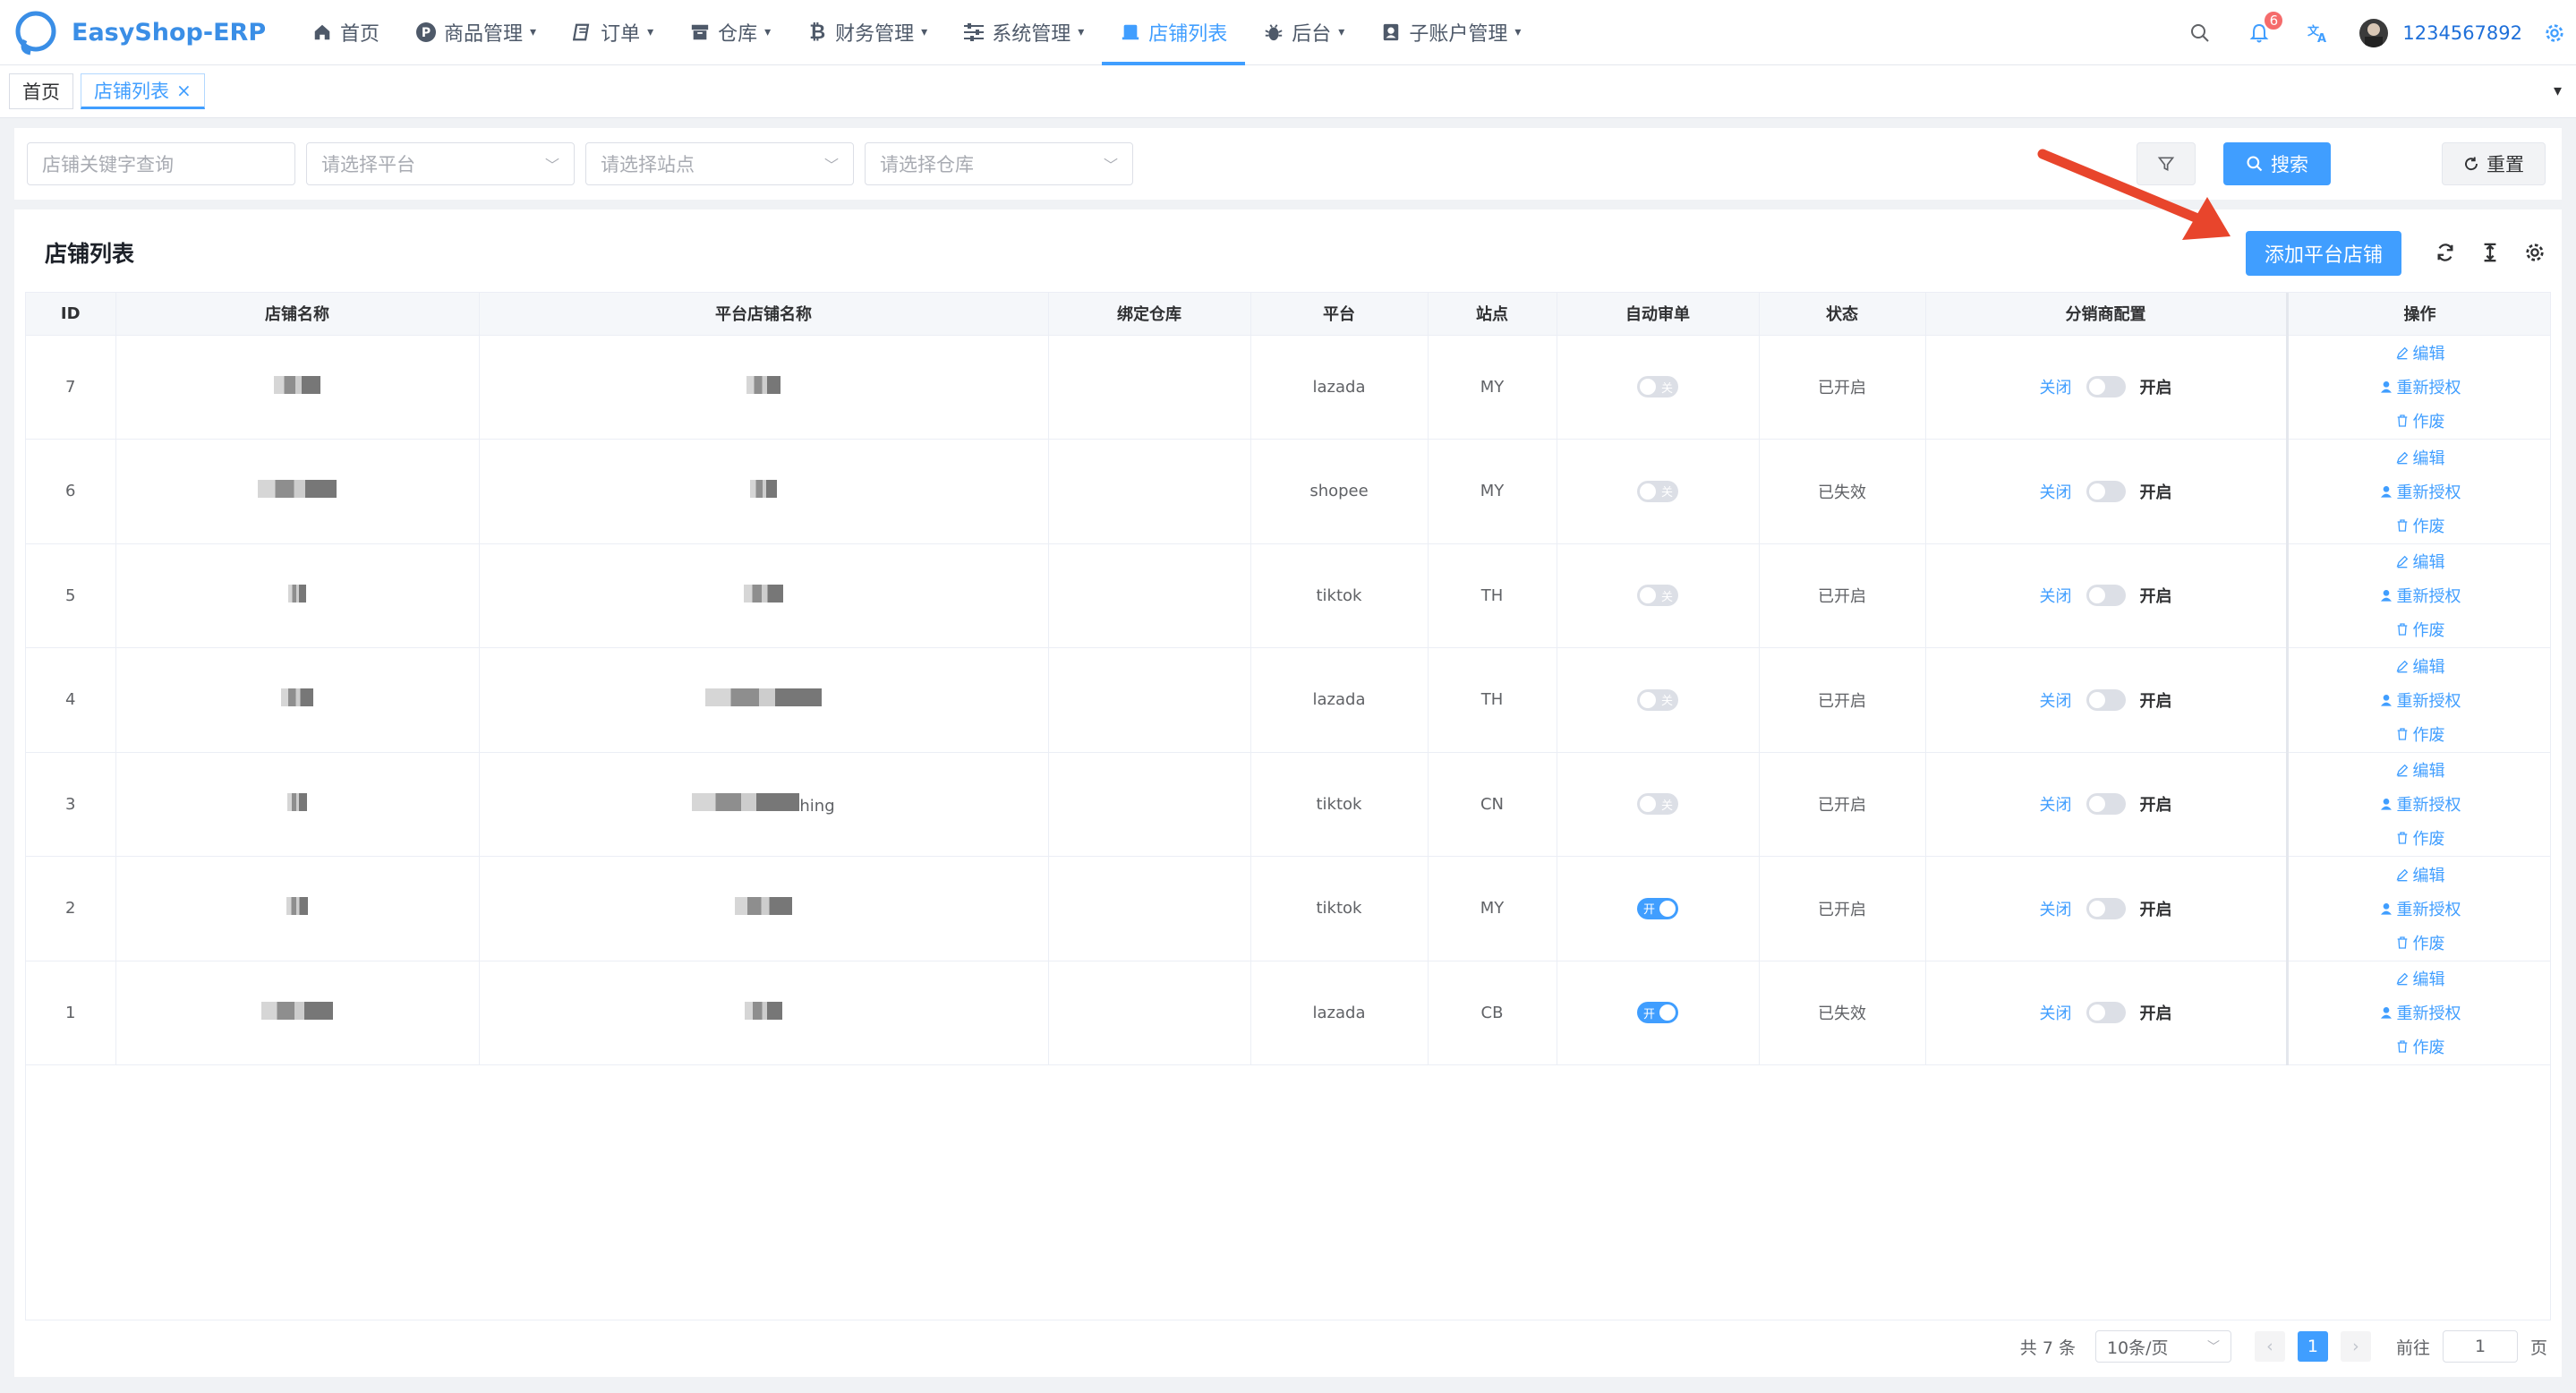 The image size is (2576, 1393). What do you see at coordinates (2269, 1346) in the screenshot?
I see `prev-page-button: ‹` at bounding box center [2269, 1346].